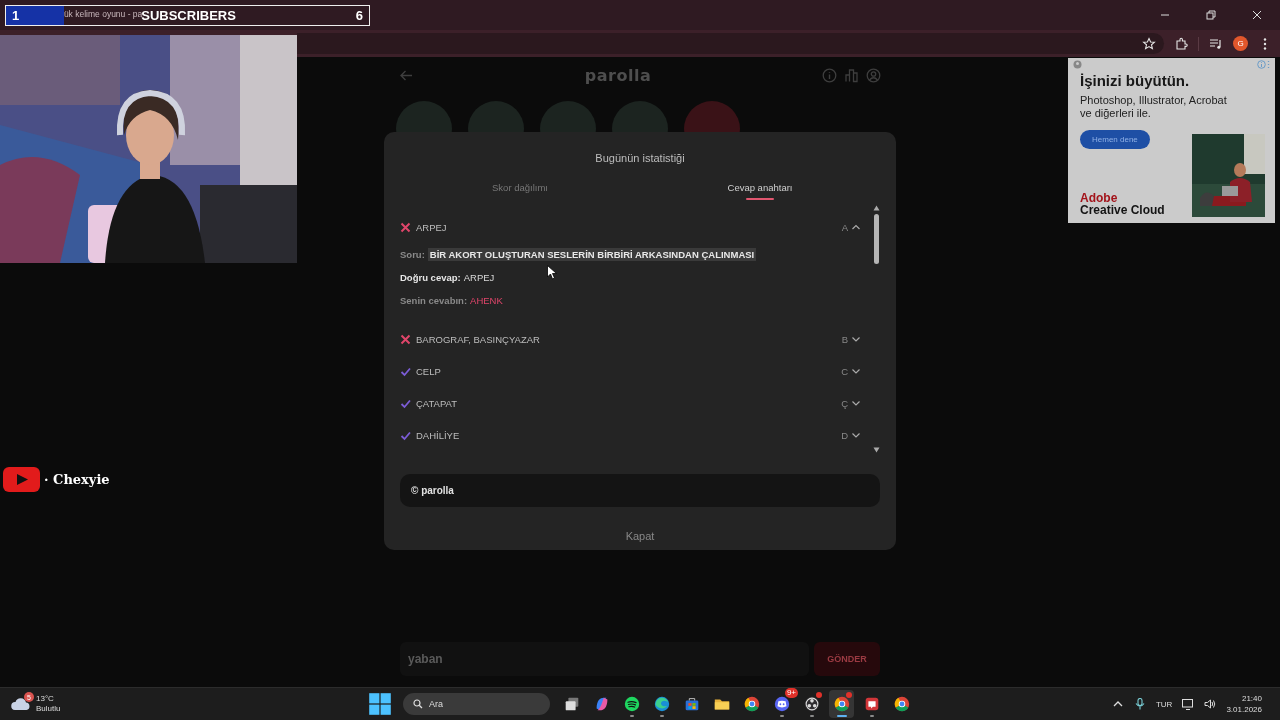 Image resolution: width=1280 pixels, height=720 pixels. I want to click on clock-time: 21:40, so click(1251, 698).